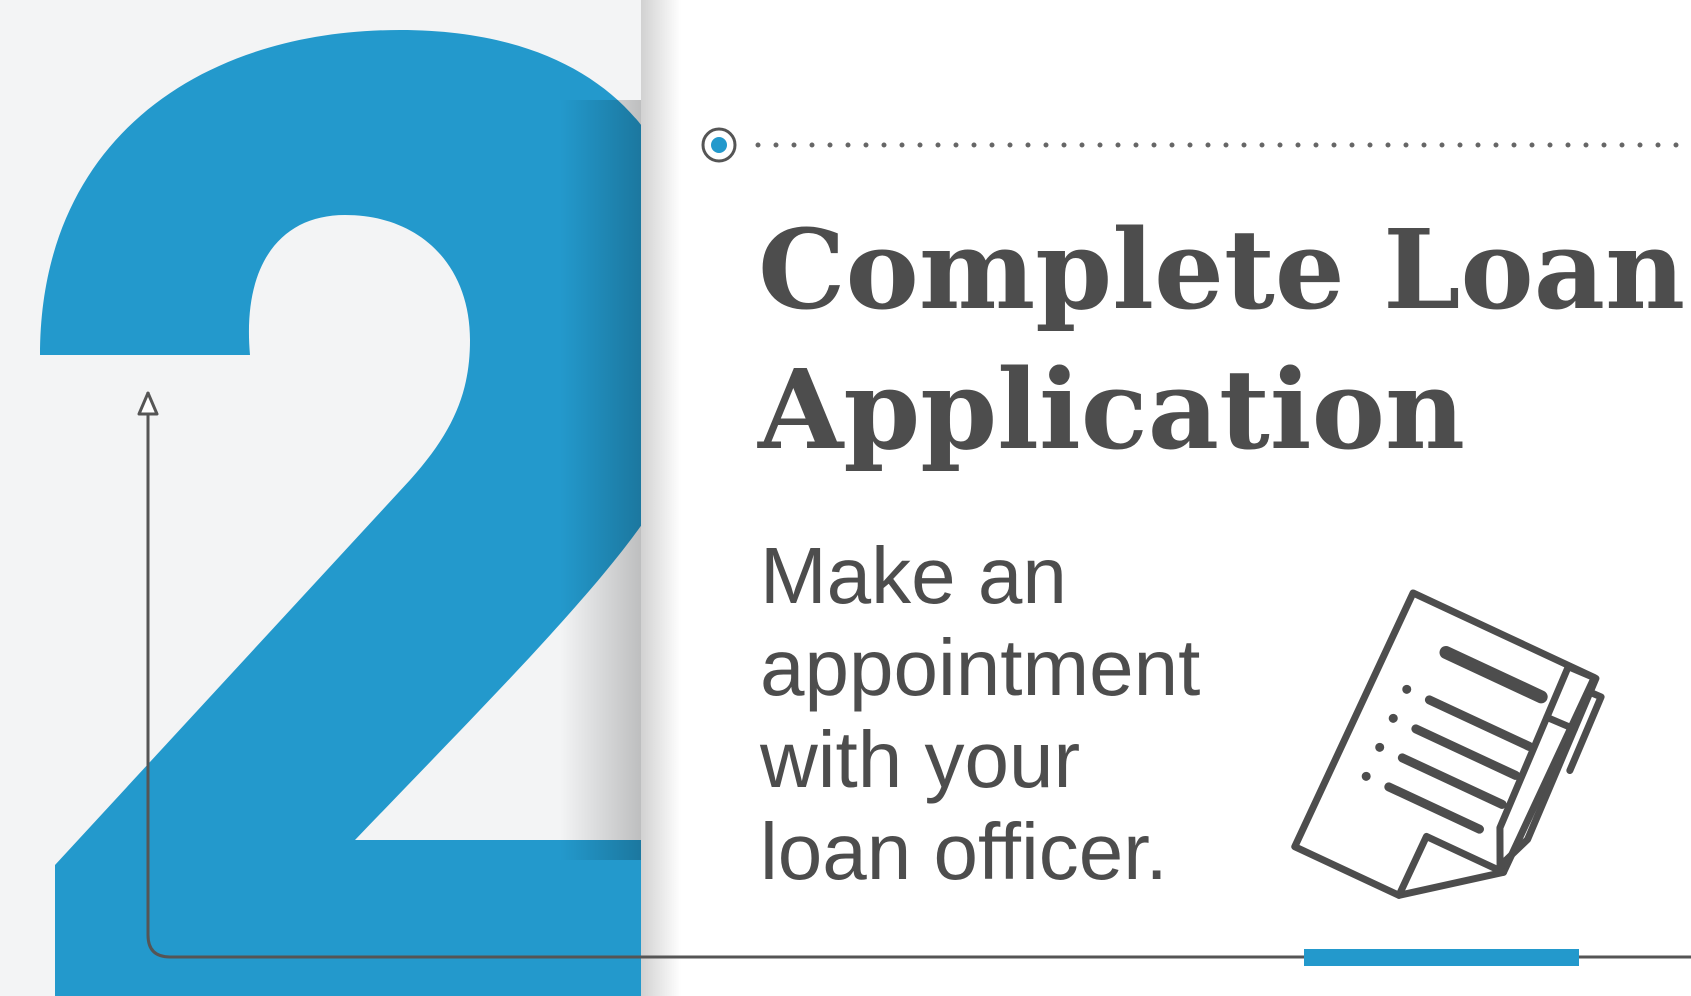  I want to click on arrow-up-icon, so click(148, 403).